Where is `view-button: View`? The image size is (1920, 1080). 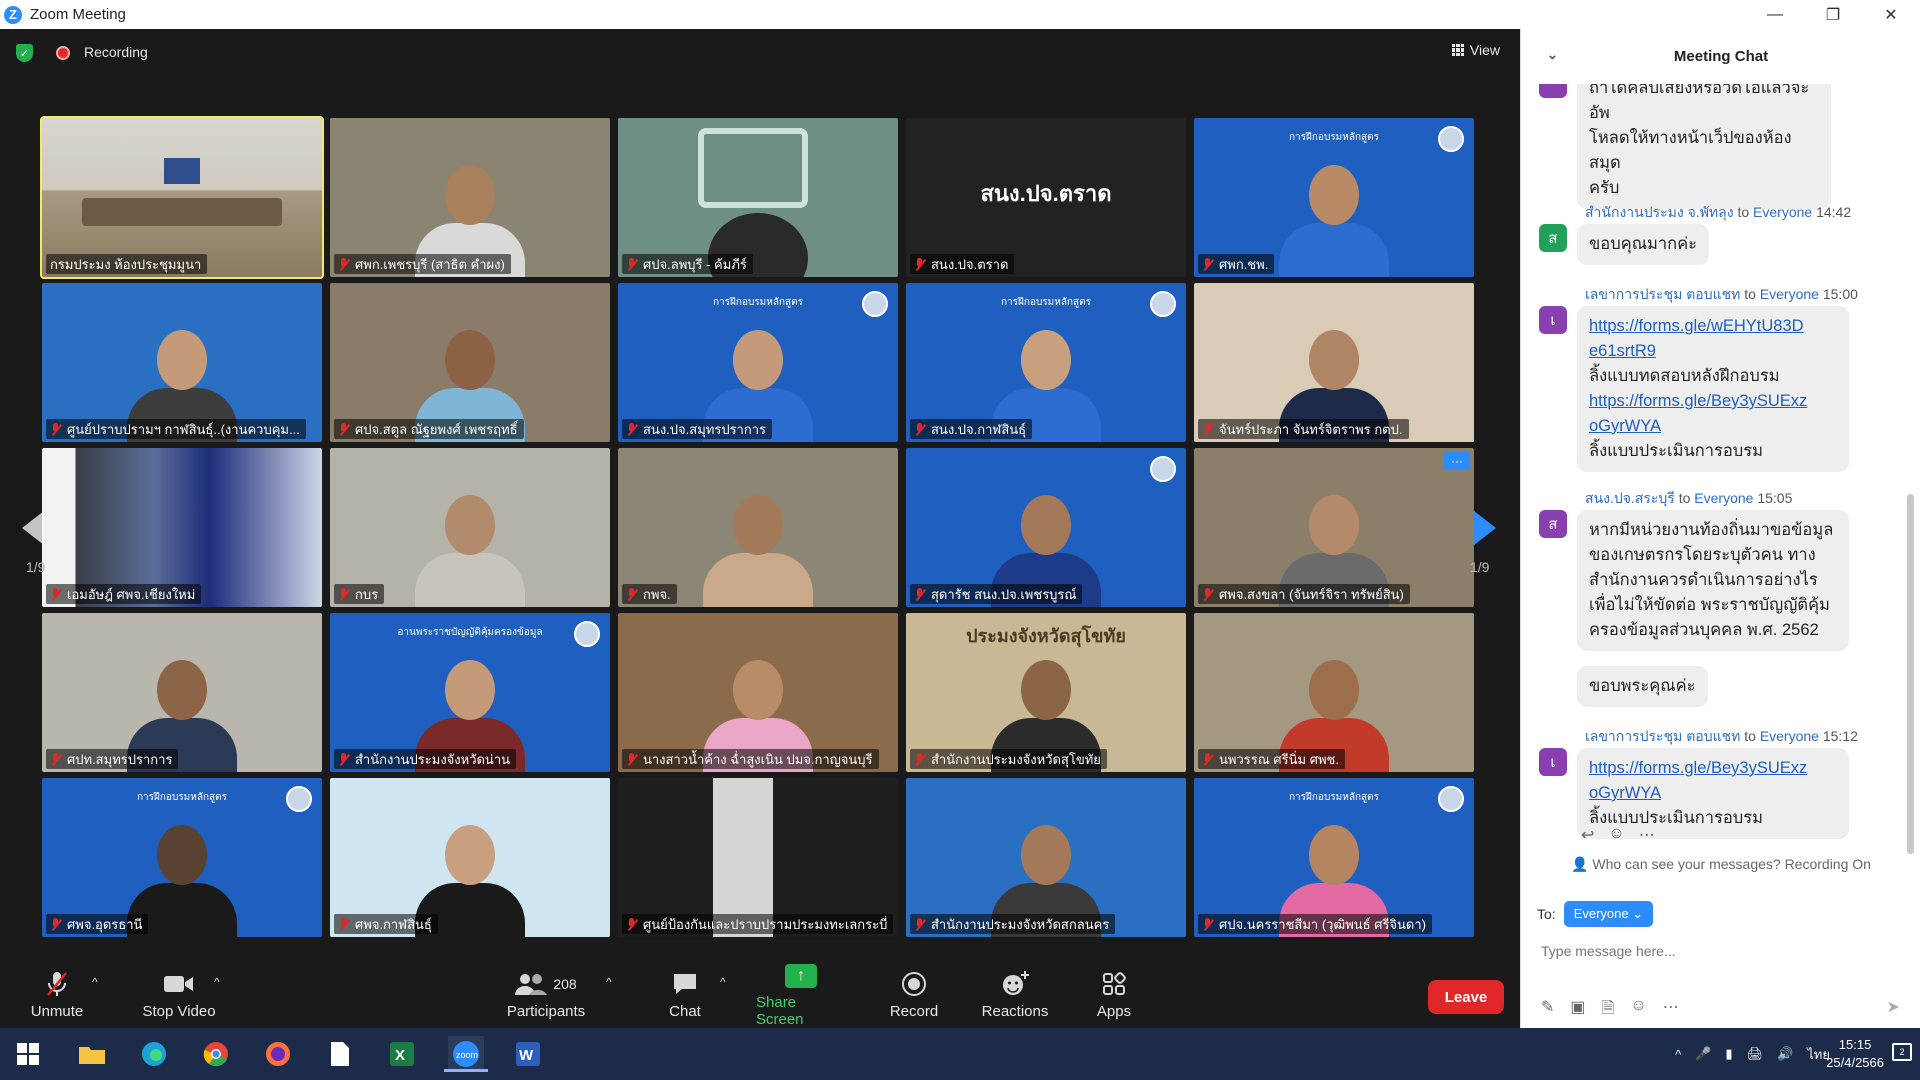 view-button: View is located at coordinates (1475, 50).